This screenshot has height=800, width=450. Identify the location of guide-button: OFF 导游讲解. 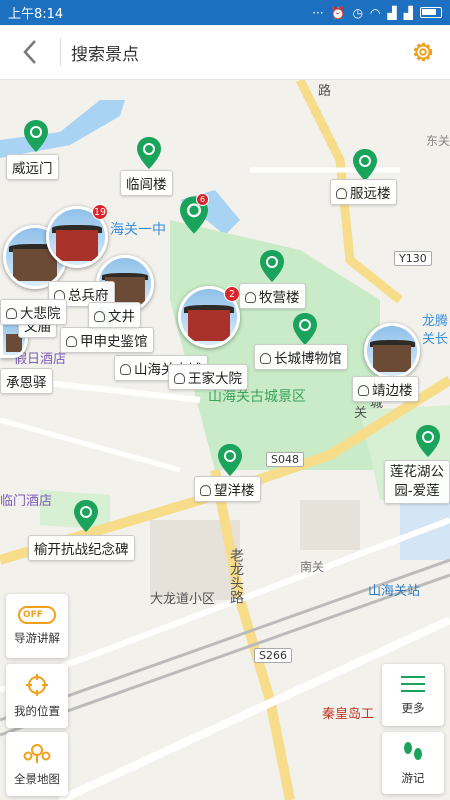
(37, 626).